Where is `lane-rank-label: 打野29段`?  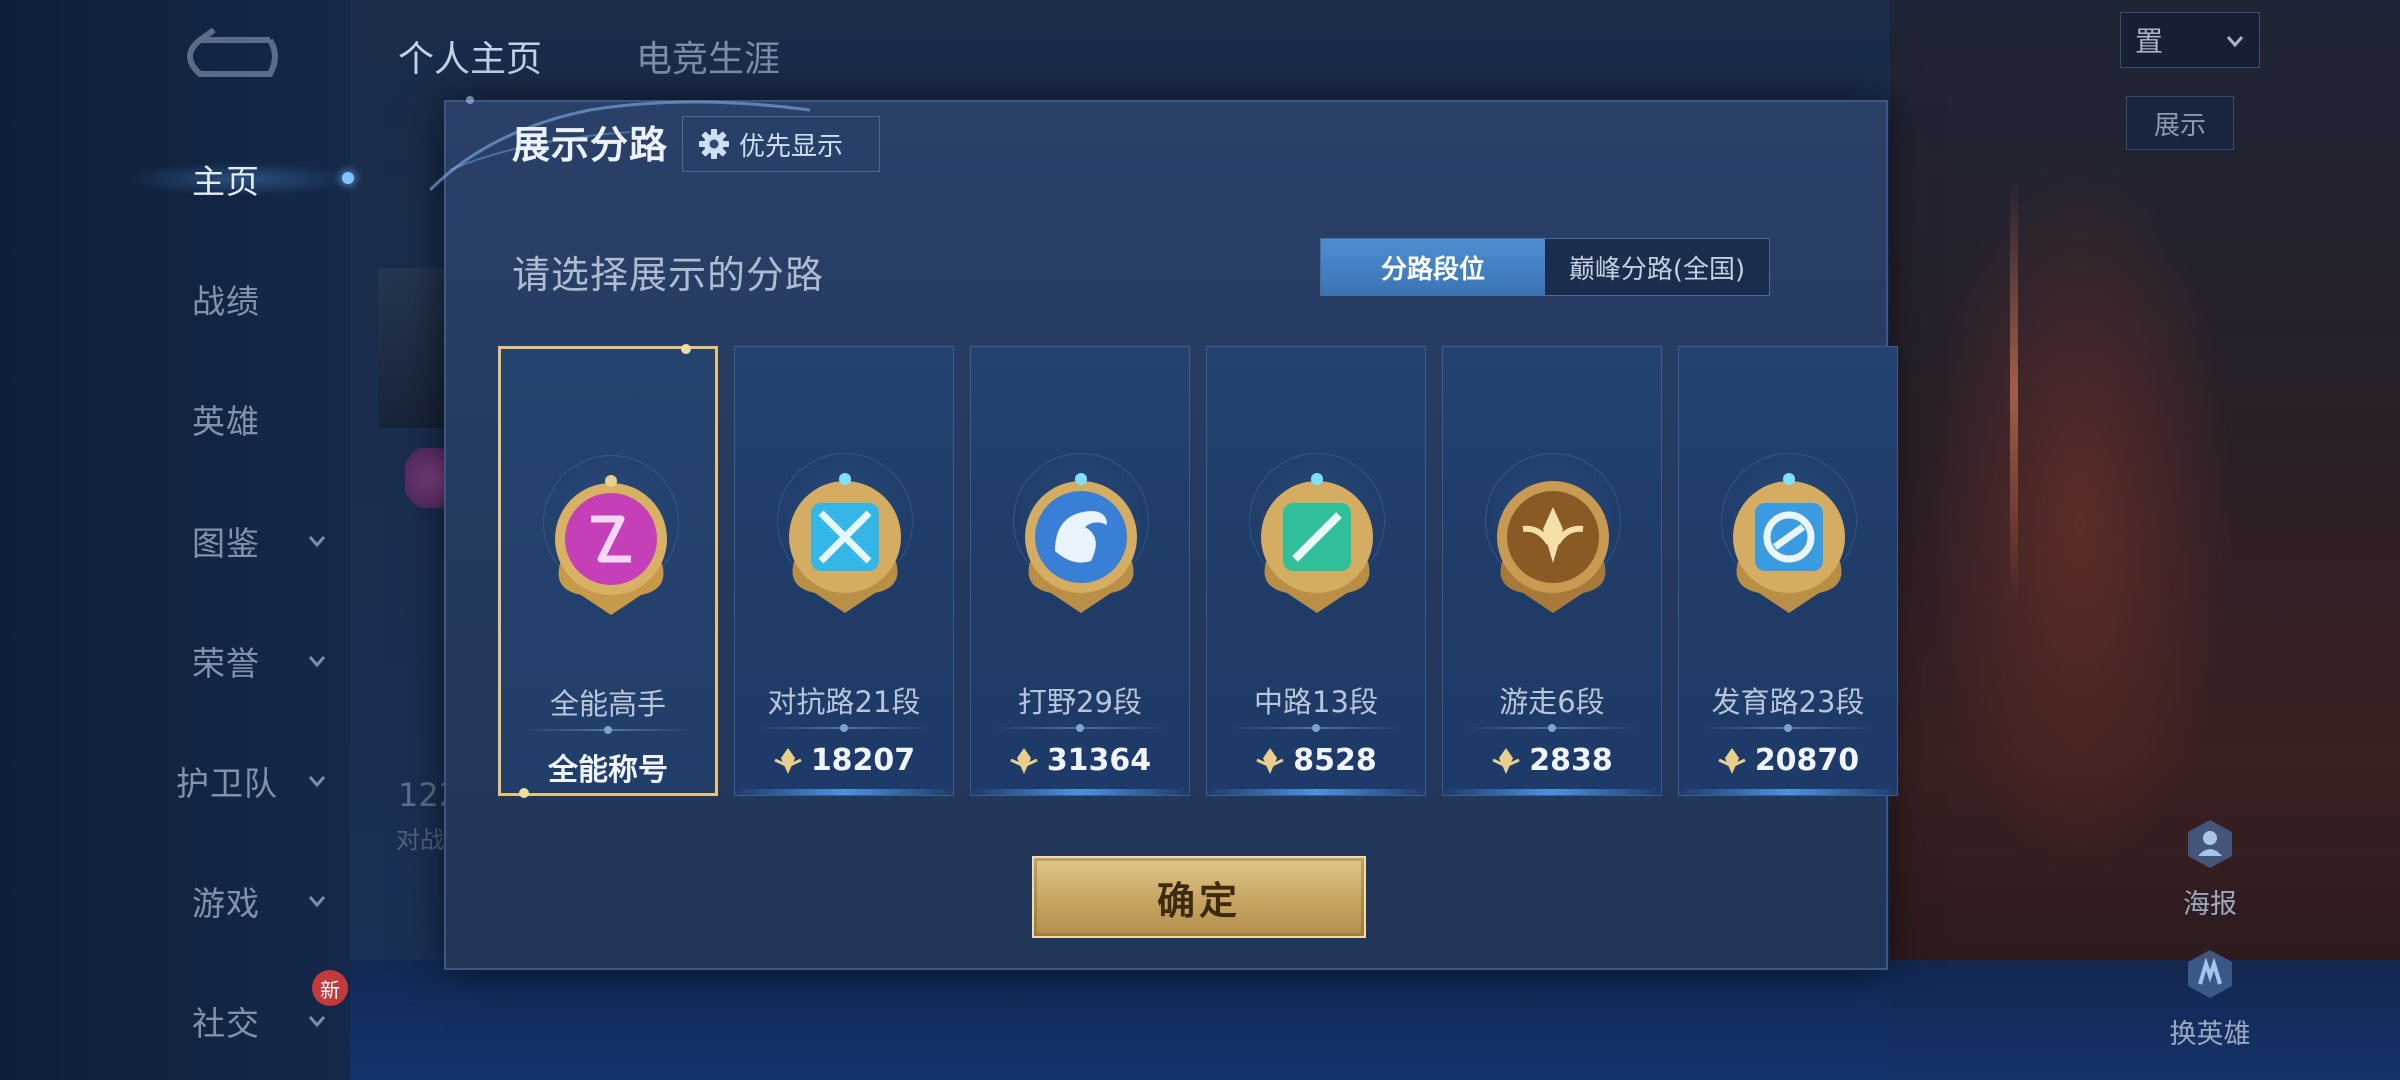 lane-rank-label: 打野29段 is located at coordinates (1080, 702).